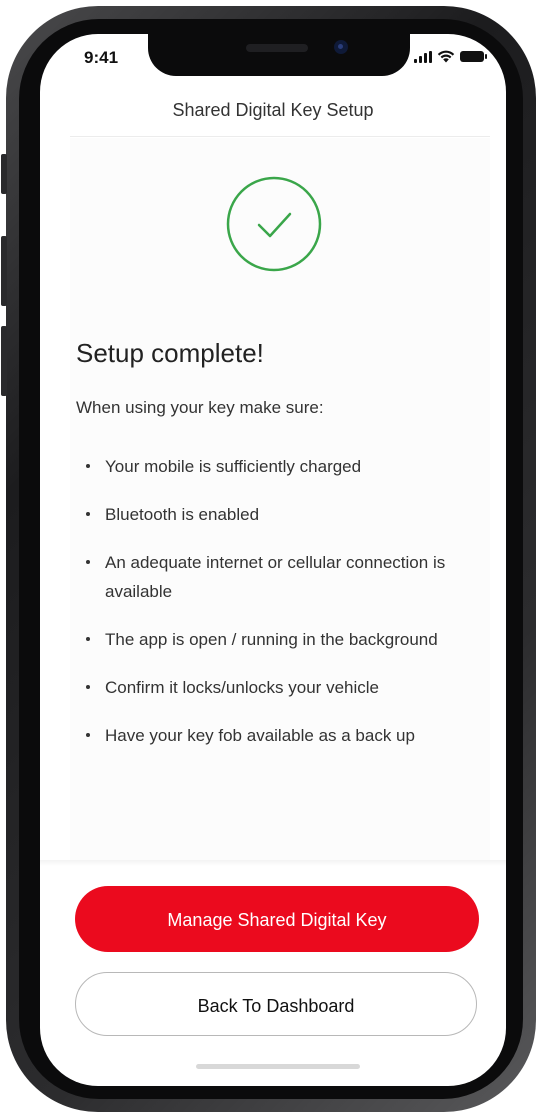 The image size is (544, 1118). Describe the element at coordinates (4, 271) in the screenshot. I see `volume-up-button` at that location.